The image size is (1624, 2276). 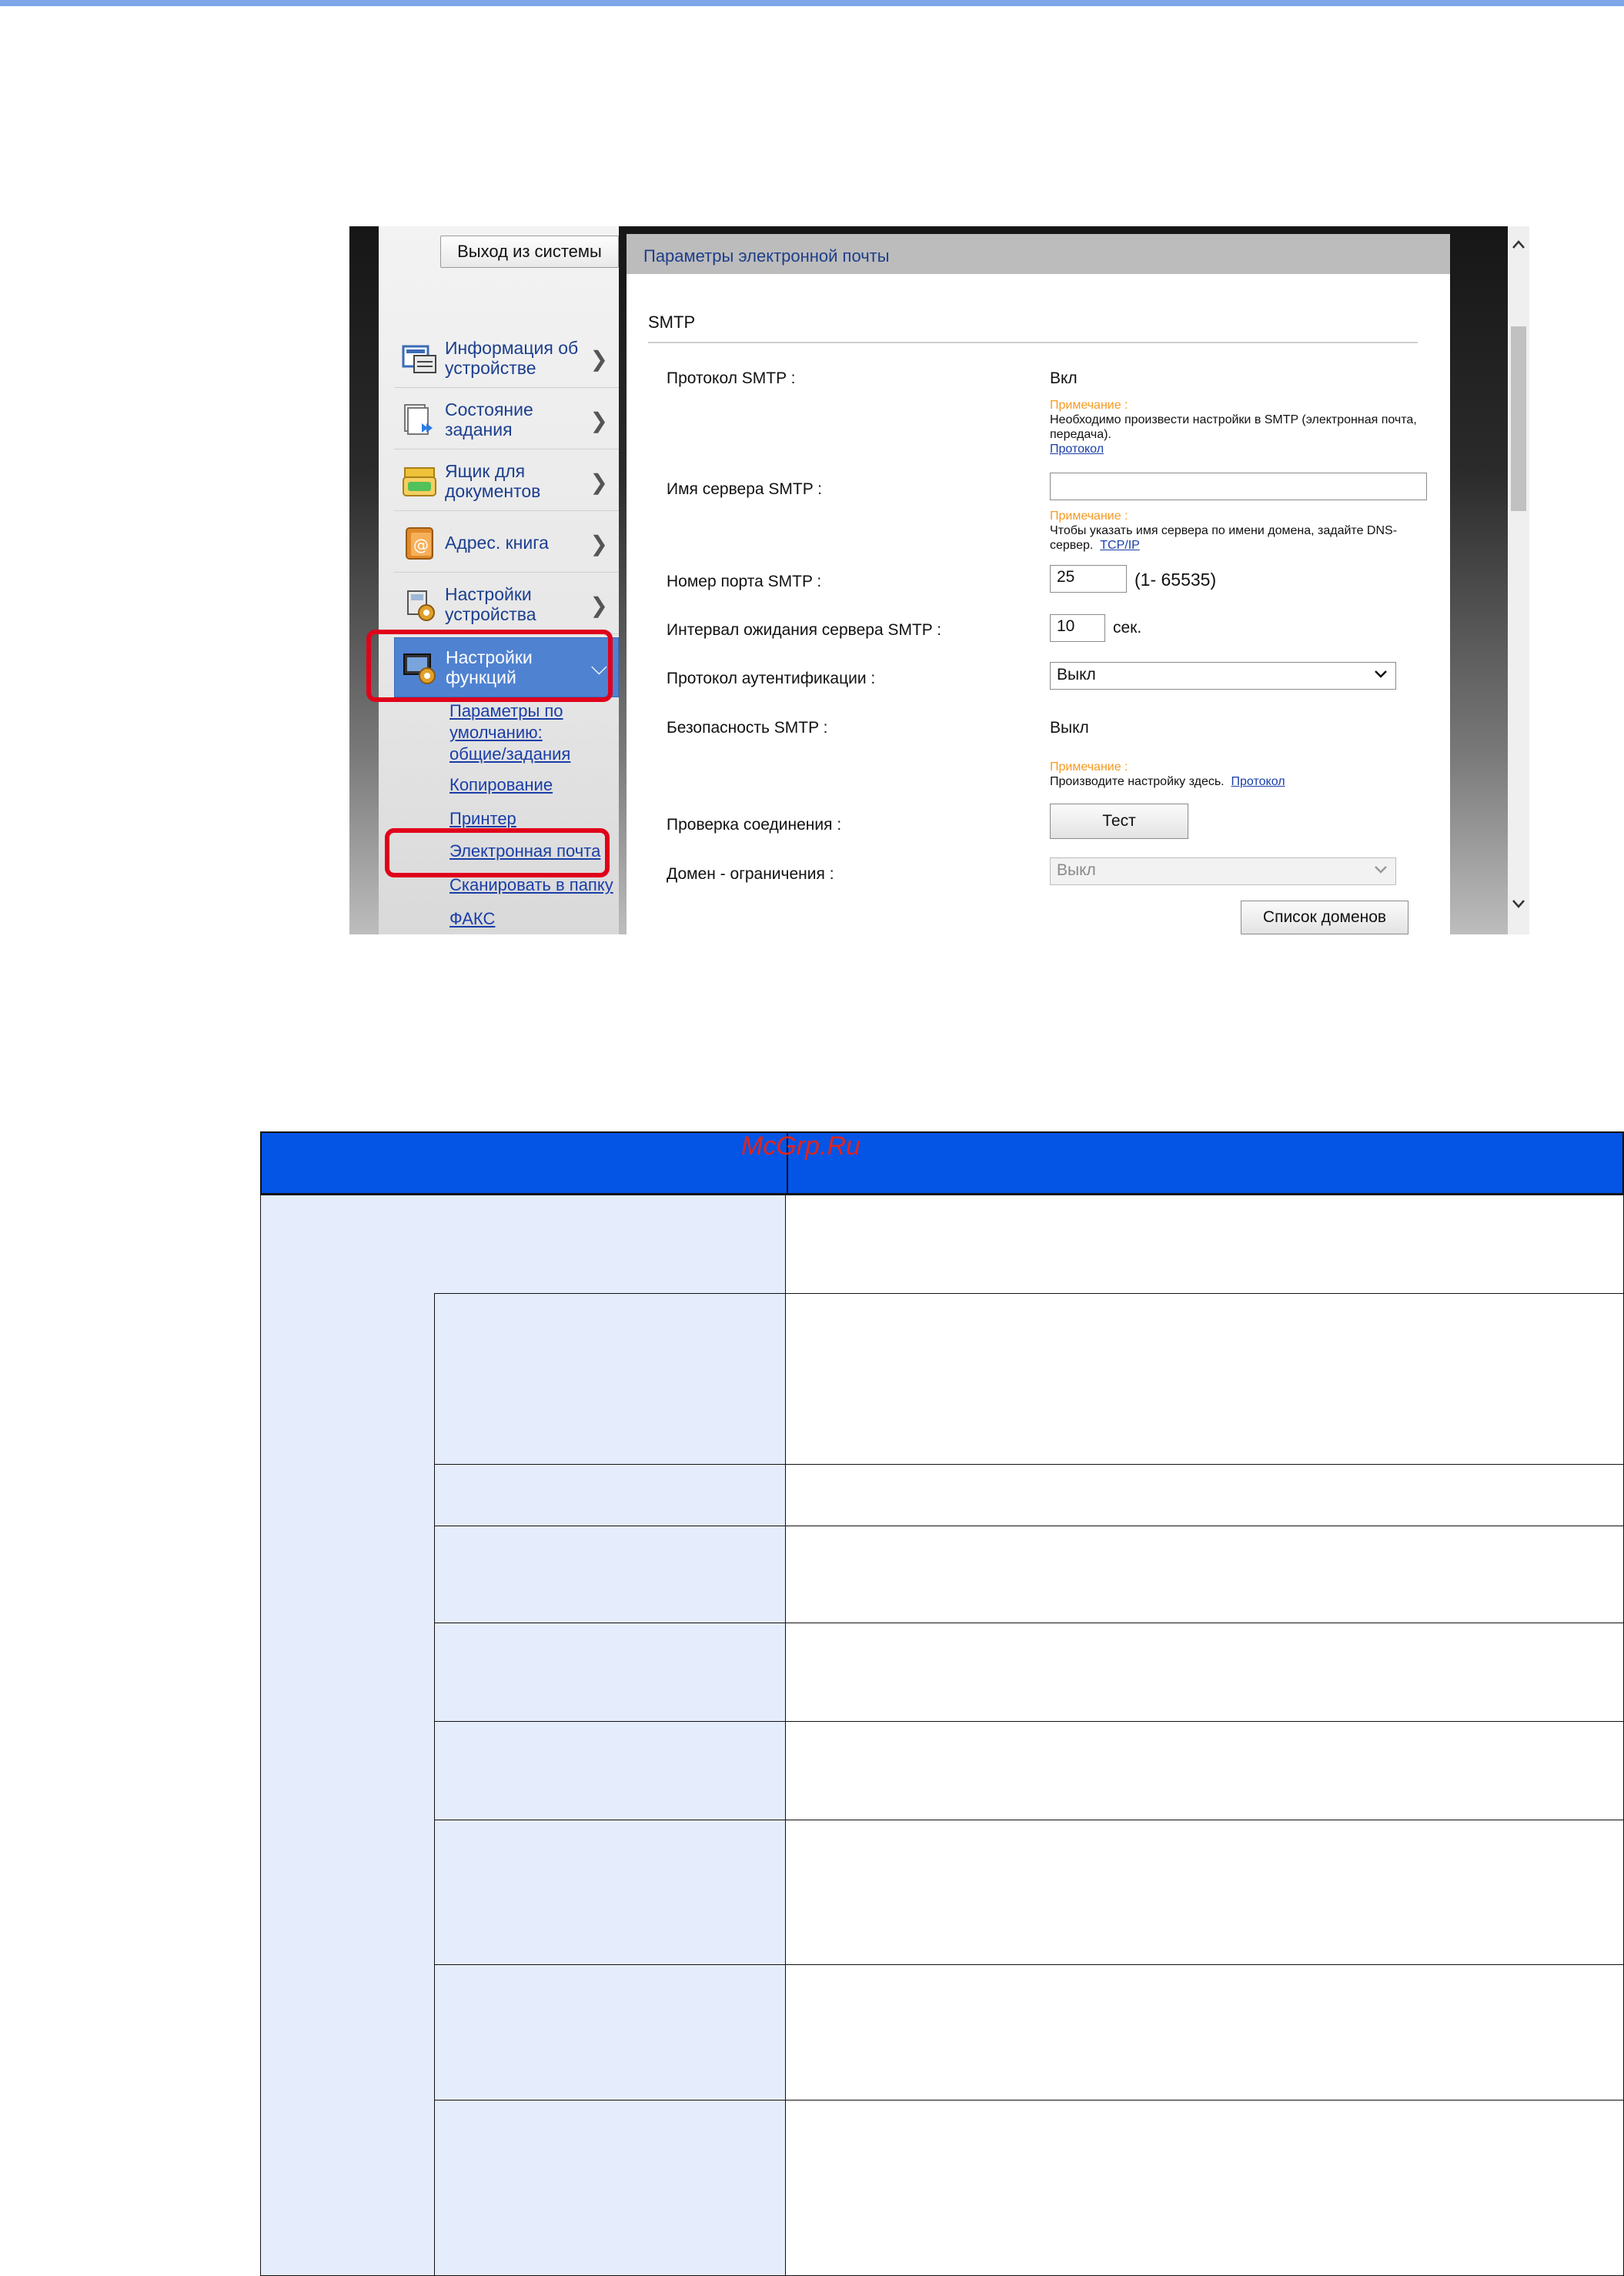 I want to click on test-button: Тест, so click(x=1119, y=822).